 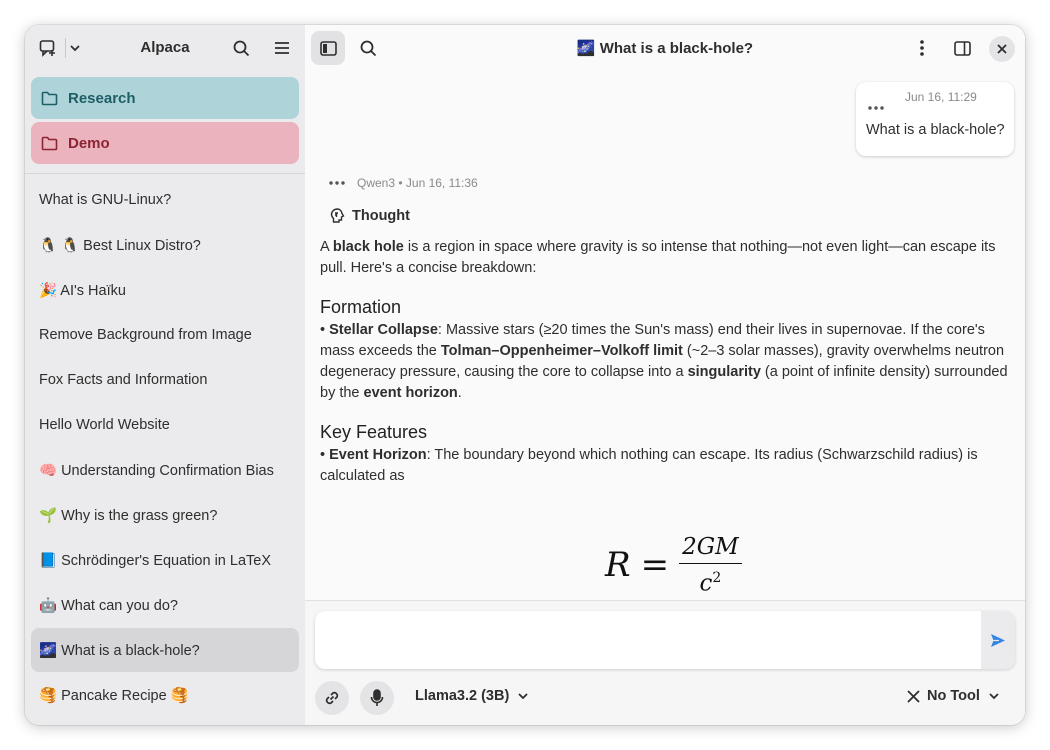 I want to click on send-icon, so click(x=998, y=640).